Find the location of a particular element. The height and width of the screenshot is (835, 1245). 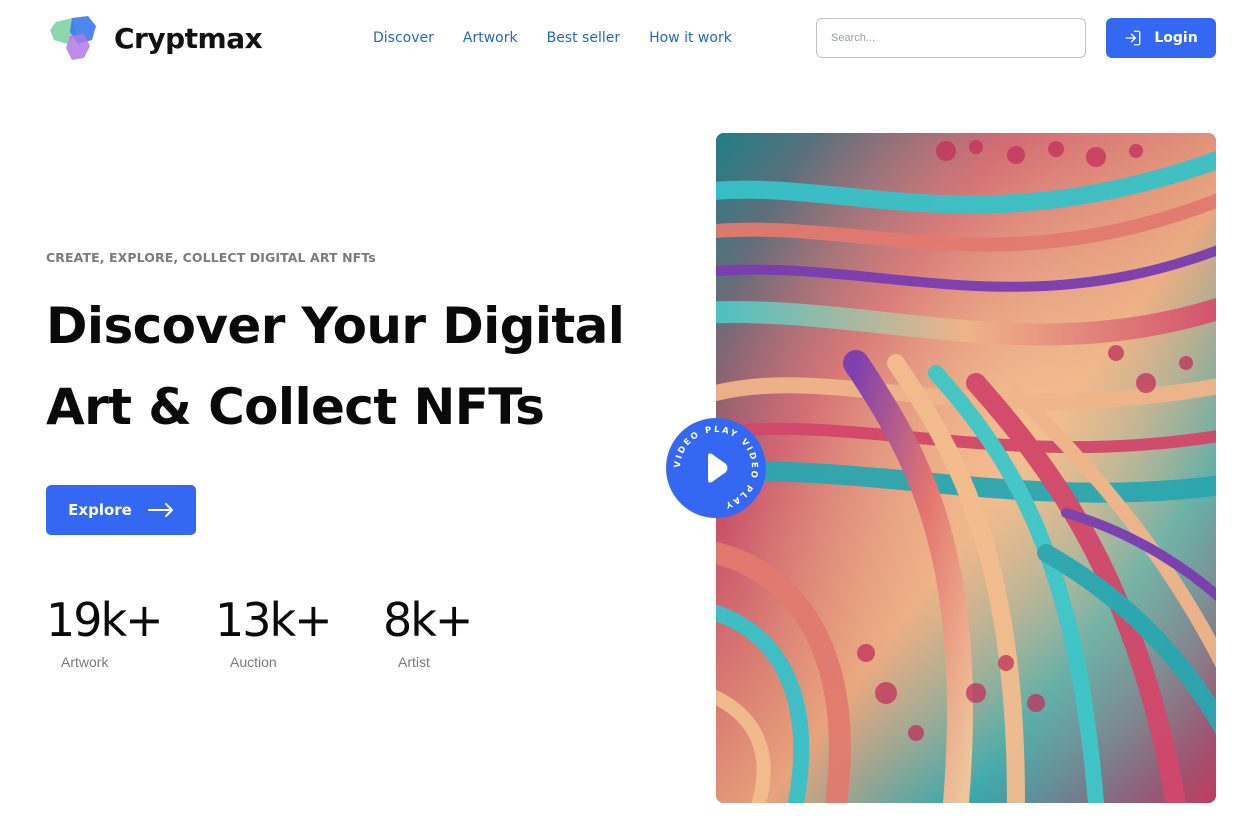

search-input is located at coordinates (951, 38).